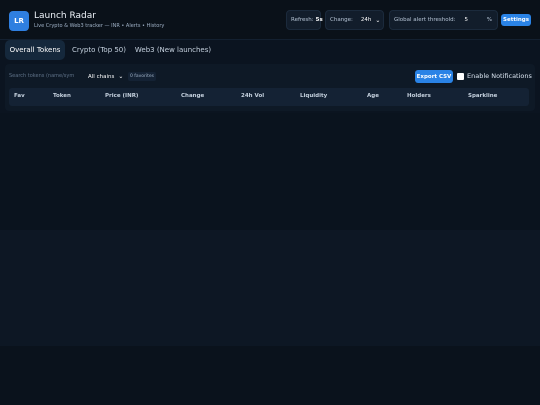 This screenshot has width=540, height=405. What do you see at coordinates (19, 21) in the screenshot?
I see `app-logo: LR` at bounding box center [19, 21].